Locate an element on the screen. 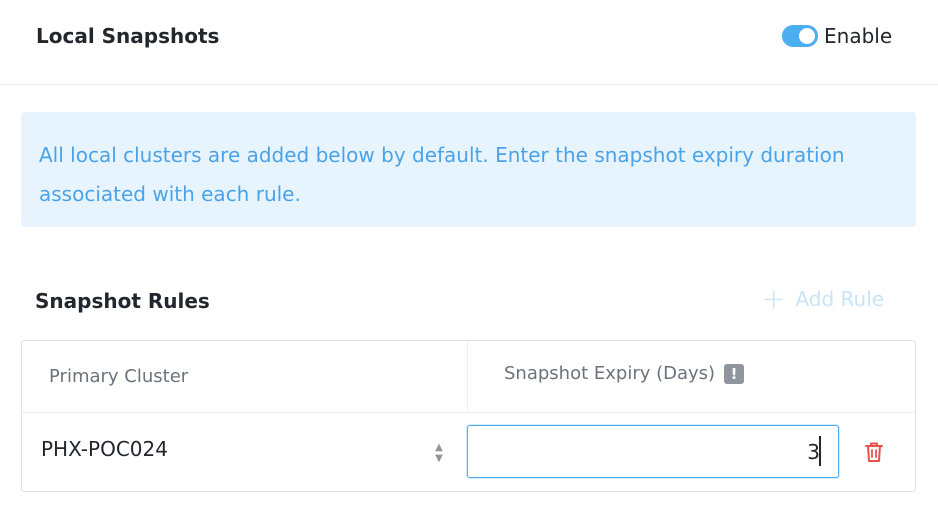 The image size is (938, 525). column-divider is located at coordinates (467, 376).